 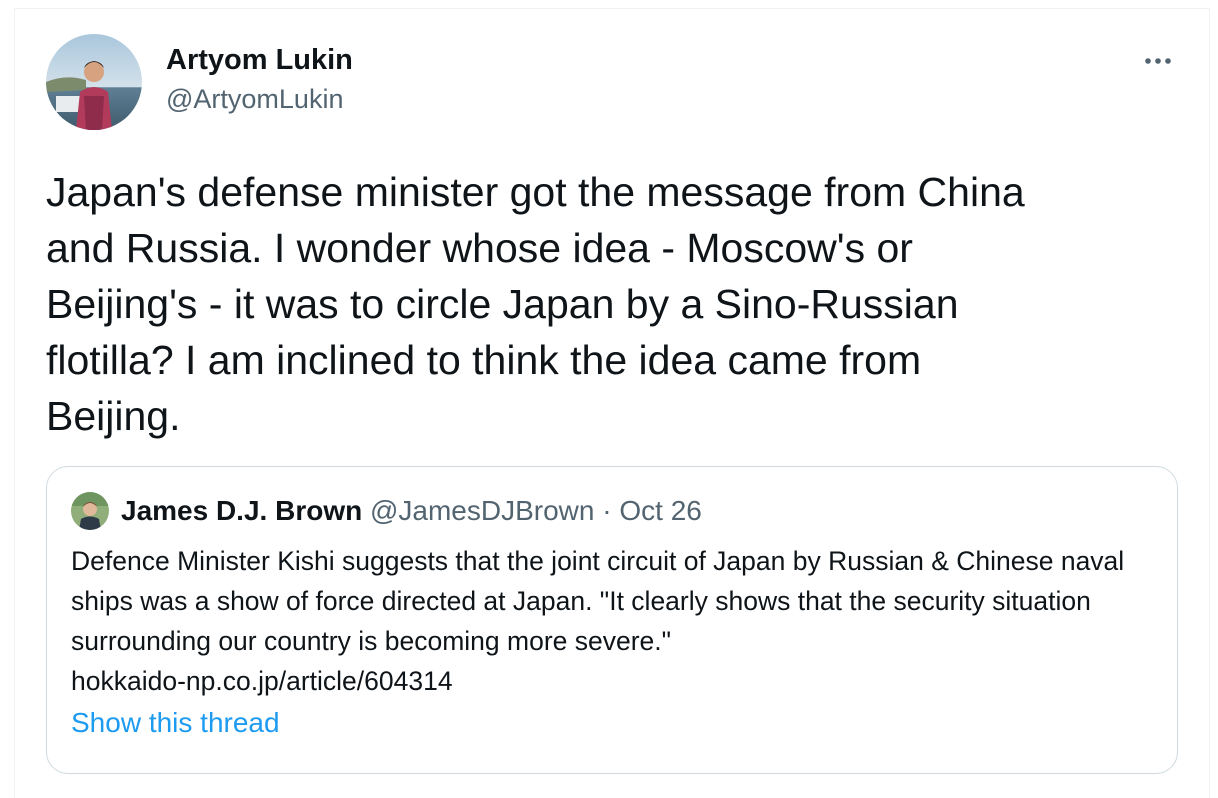 I want to click on more-horizontal-icon, so click(x=1158, y=61).